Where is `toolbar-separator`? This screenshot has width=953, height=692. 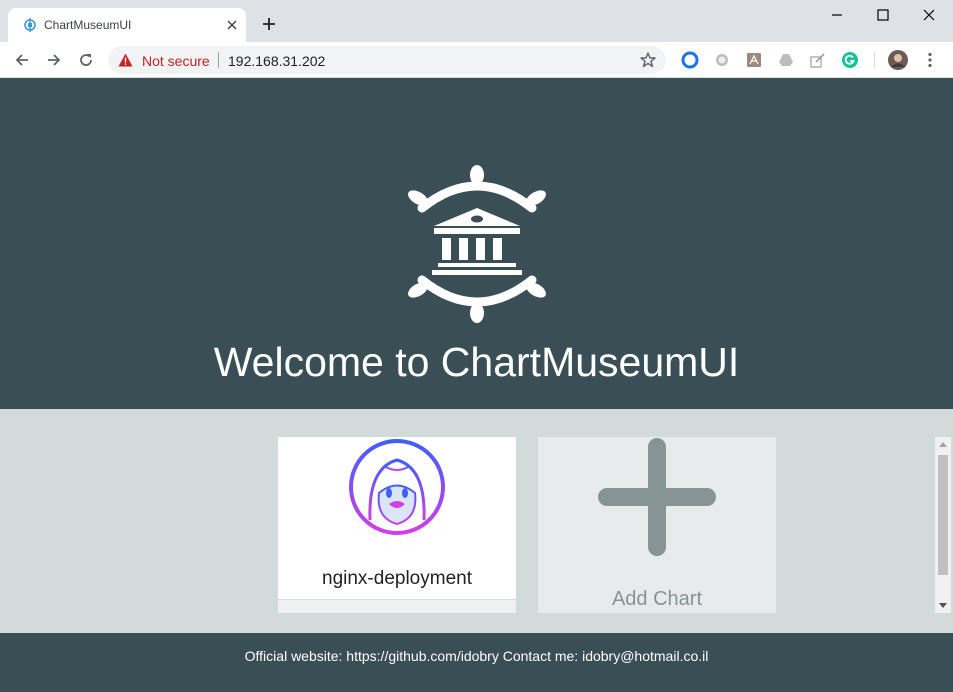 toolbar-separator is located at coordinates (874, 60).